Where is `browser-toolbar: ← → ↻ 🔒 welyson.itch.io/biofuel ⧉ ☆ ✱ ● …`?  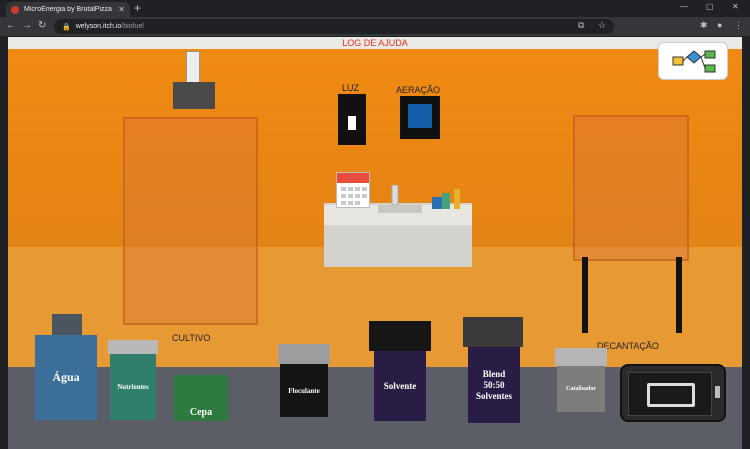
browser-toolbar: ← → ↻ 🔒 welyson.itch.io/biofuel ⧉ ☆ ✱ ● … is located at coordinates (375, 26).